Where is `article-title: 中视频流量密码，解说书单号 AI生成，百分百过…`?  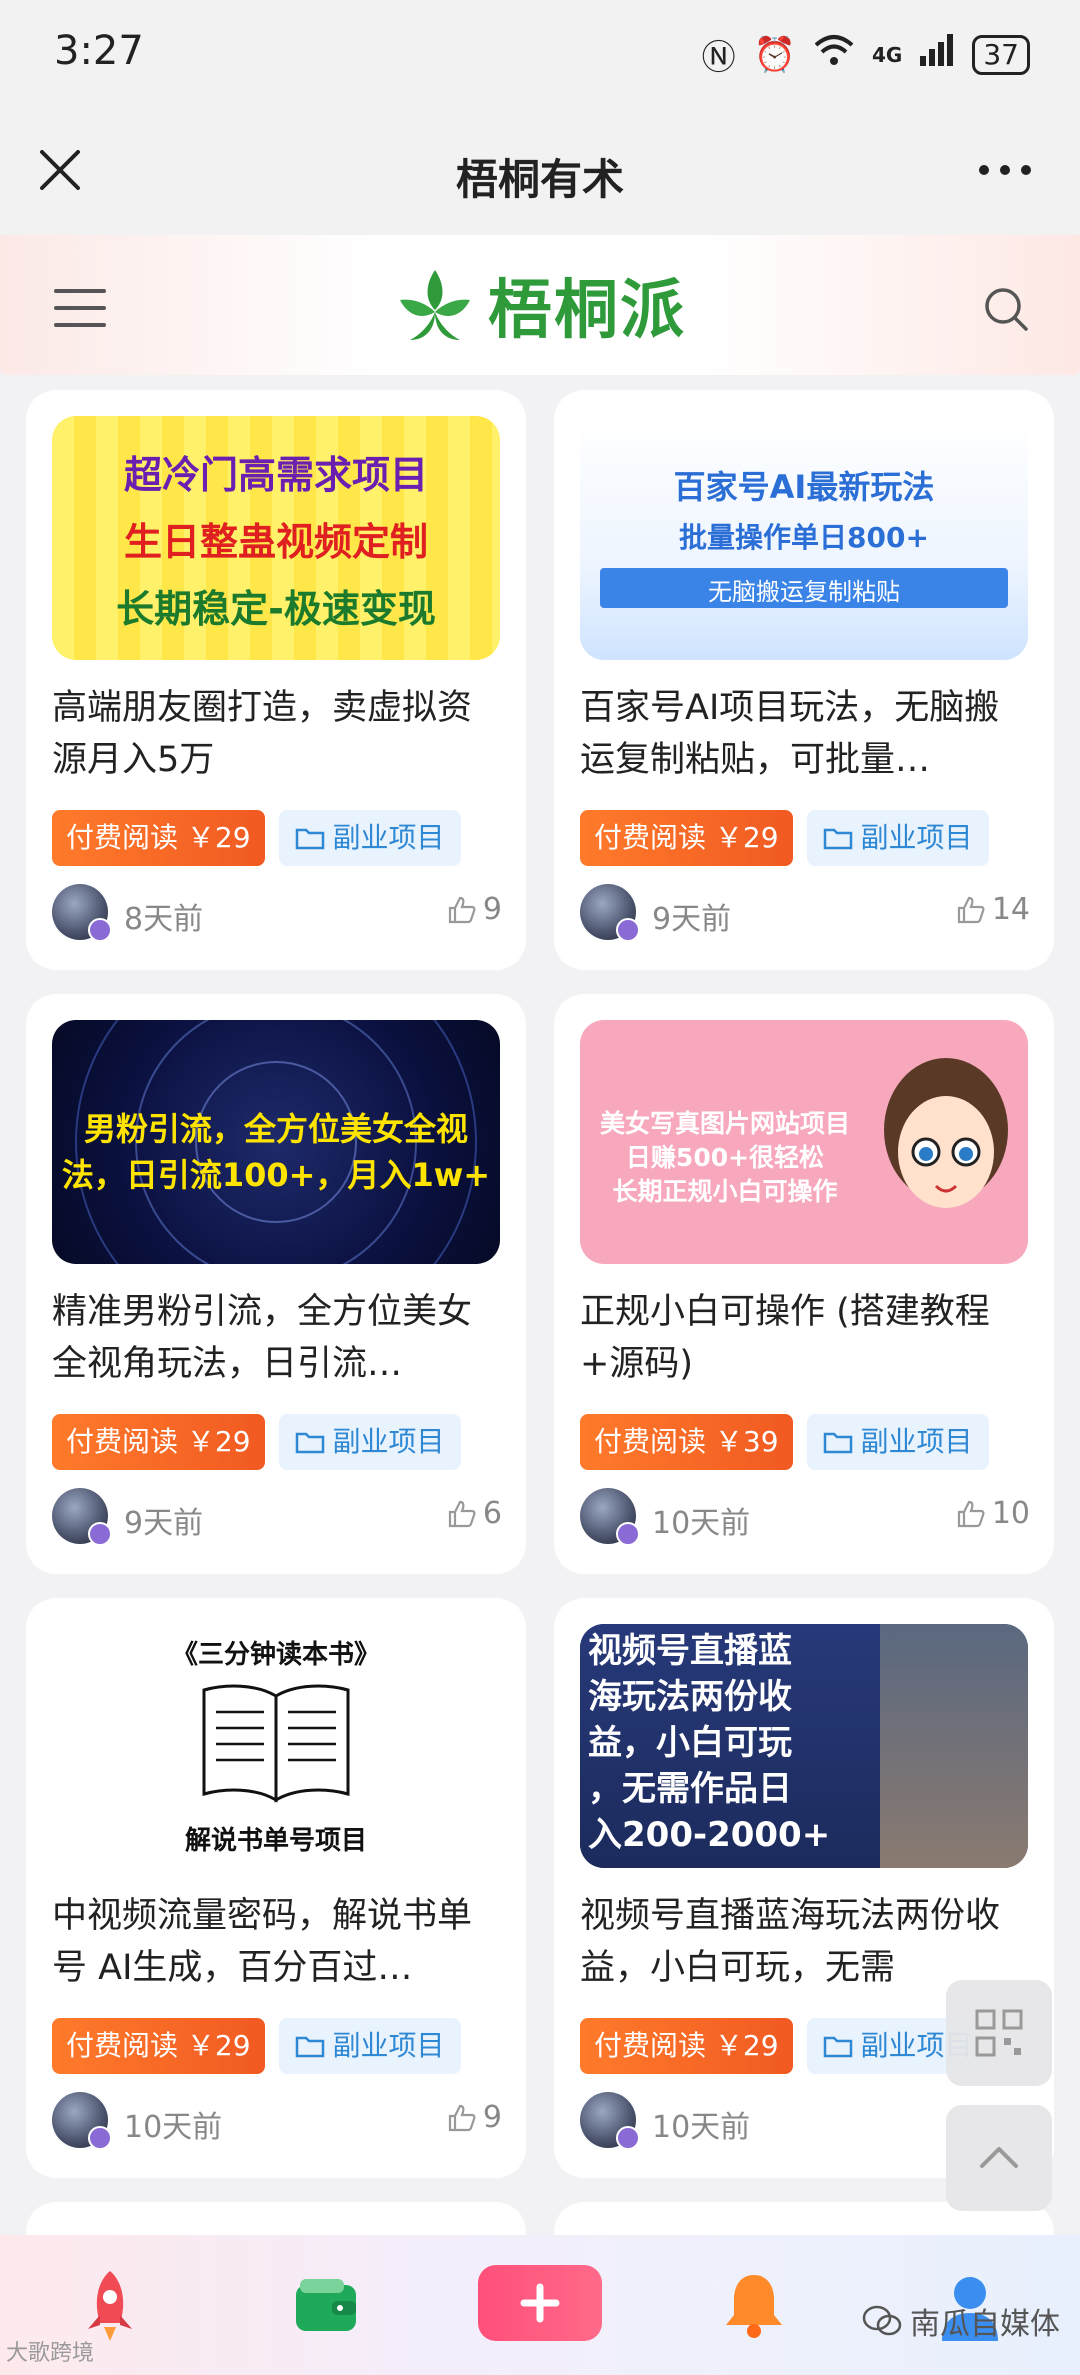 article-title: 中视频流量密码，解说书单号 AI生成，百分百过… is located at coordinates (277, 1942).